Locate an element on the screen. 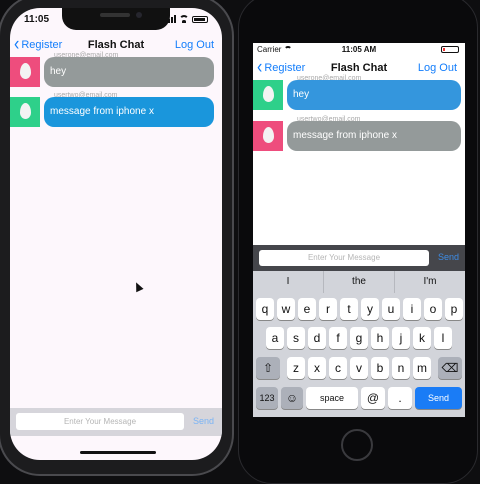 Image resolution: width=480 pixels, height=484 pixels. status-time: 11:05 AM is located at coordinates (359, 49).